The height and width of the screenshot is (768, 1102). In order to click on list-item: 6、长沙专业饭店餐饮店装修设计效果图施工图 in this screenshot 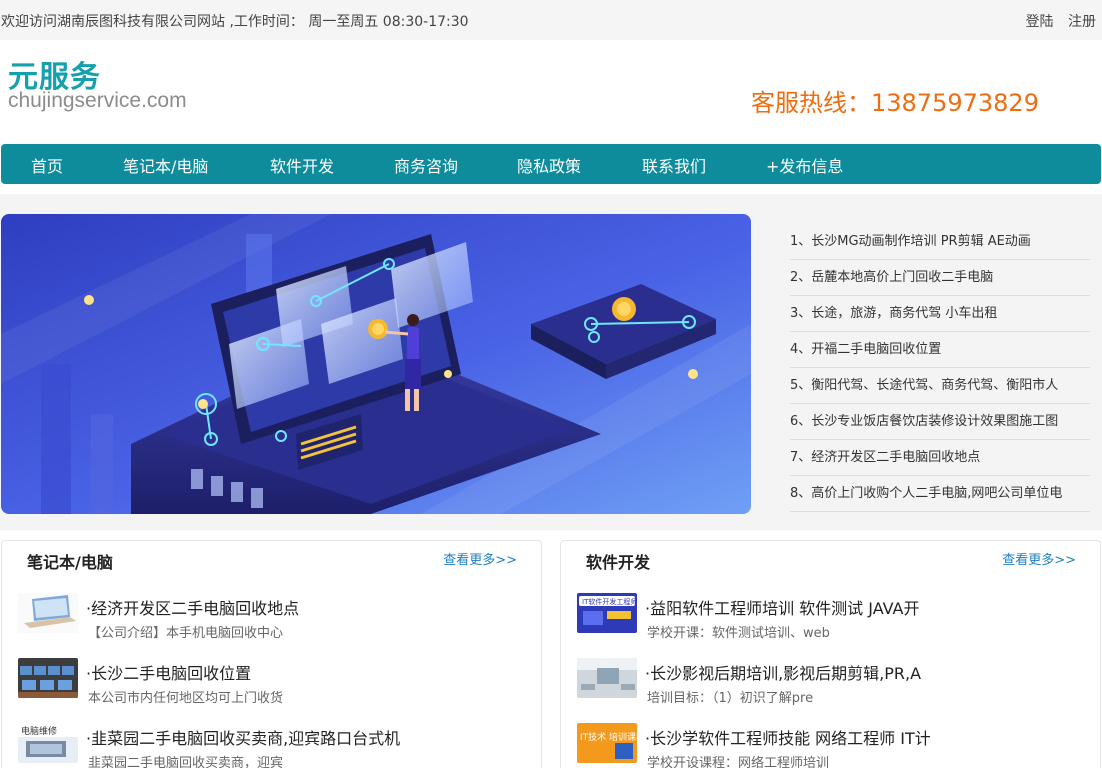, I will do `click(940, 422)`.